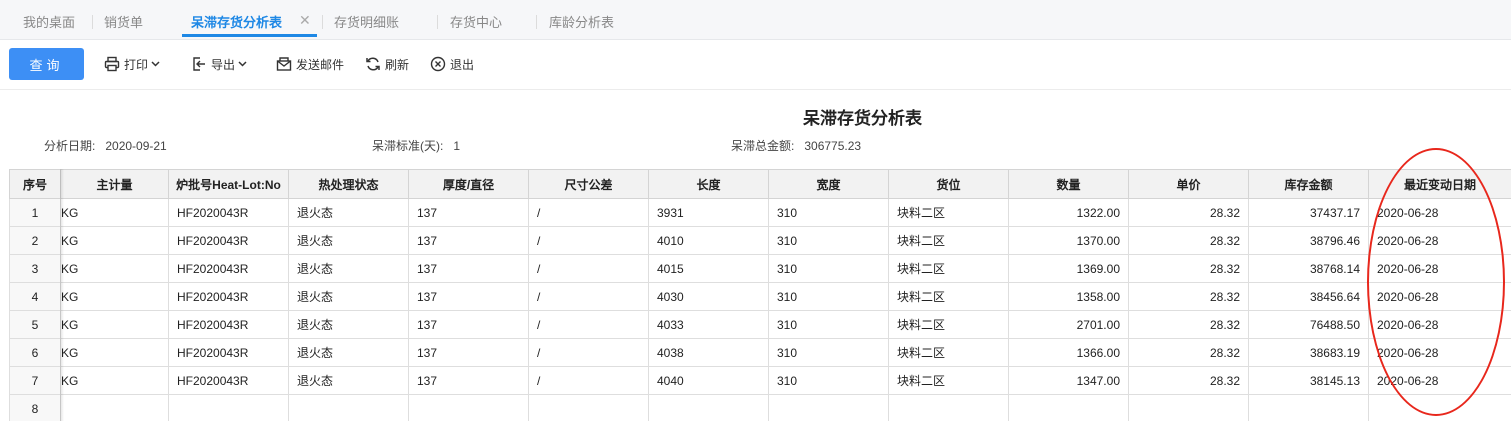  Describe the element at coordinates (114, 184) in the screenshot. I see `column-header: 主计量` at that location.